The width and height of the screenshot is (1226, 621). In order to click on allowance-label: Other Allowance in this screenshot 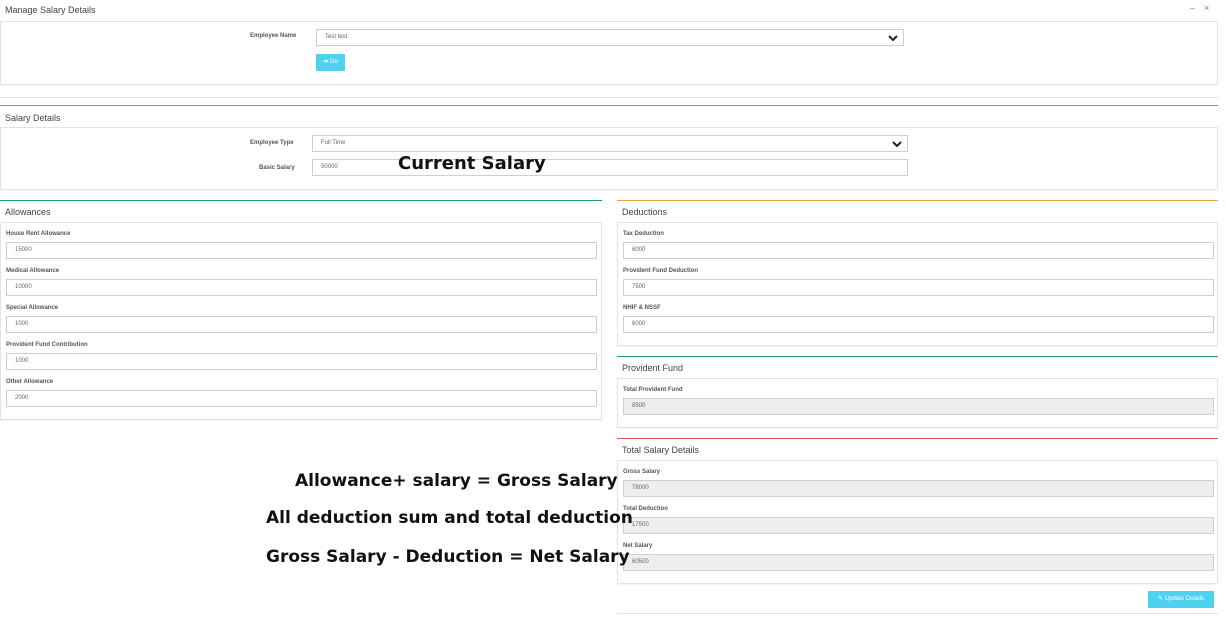, I will do `click(30, 382)`.